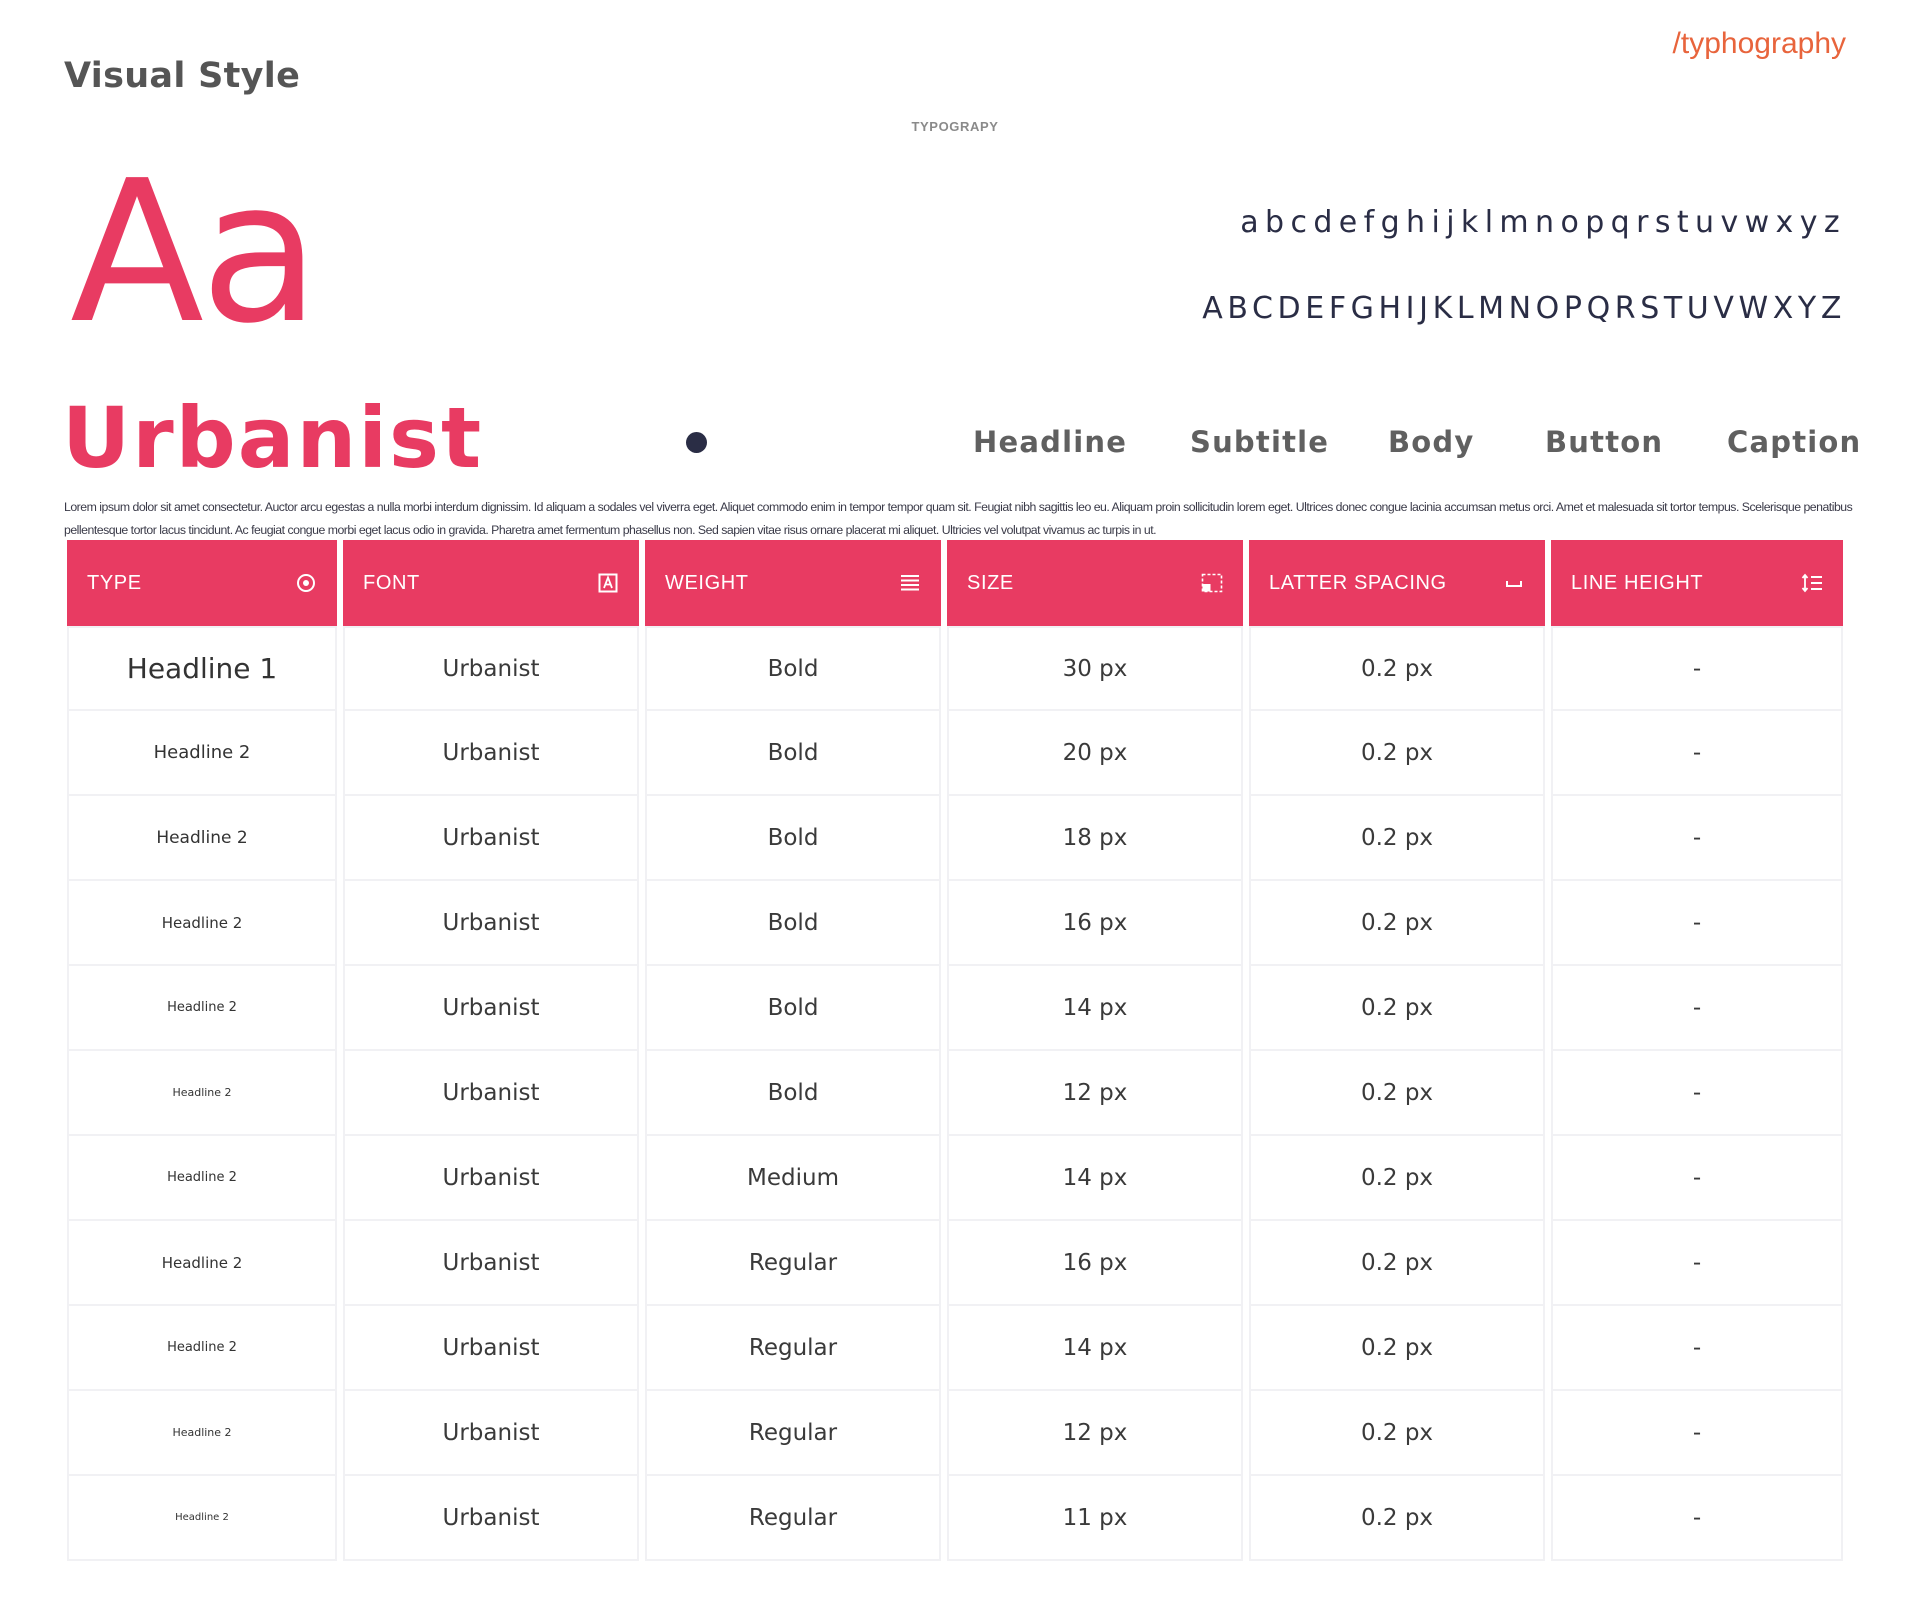 The image size is (1920, 1624). What do you see at coordinates (195, 253) in the screenshot?
I see `aa-specimen: Aa` at bounding box center [195, 253].